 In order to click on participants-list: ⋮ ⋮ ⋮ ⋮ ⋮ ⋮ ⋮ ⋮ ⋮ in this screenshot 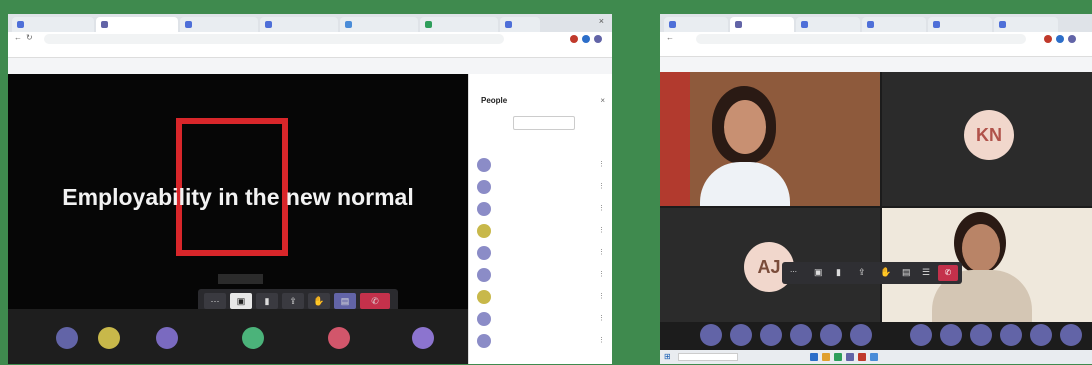, I will do `click(541, 253)`.